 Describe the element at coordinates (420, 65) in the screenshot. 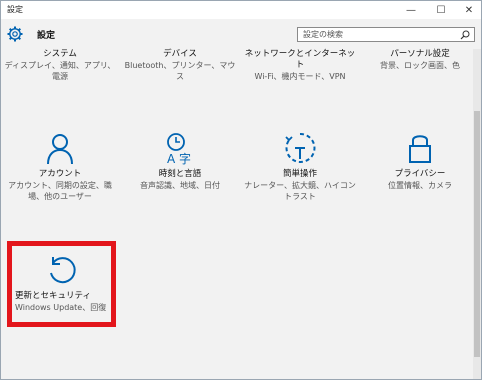

I see `tile-description: 背景、ロック画面、色` at that location.